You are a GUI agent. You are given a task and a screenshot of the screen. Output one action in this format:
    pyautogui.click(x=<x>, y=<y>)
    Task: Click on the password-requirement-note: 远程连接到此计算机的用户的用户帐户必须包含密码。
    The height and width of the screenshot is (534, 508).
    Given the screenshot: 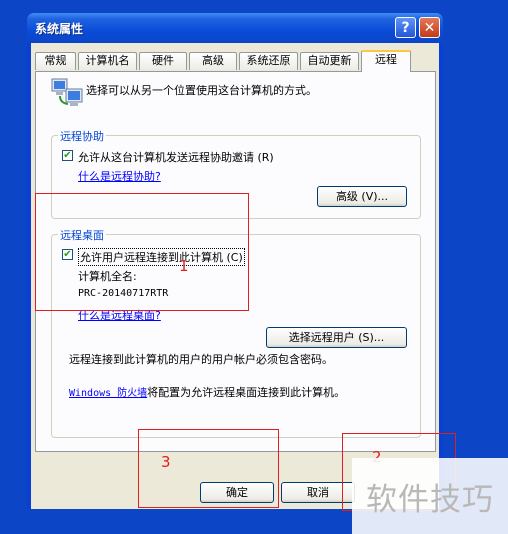 What is the action you would take?
    pyautogui.click(x=201, y=359)
    